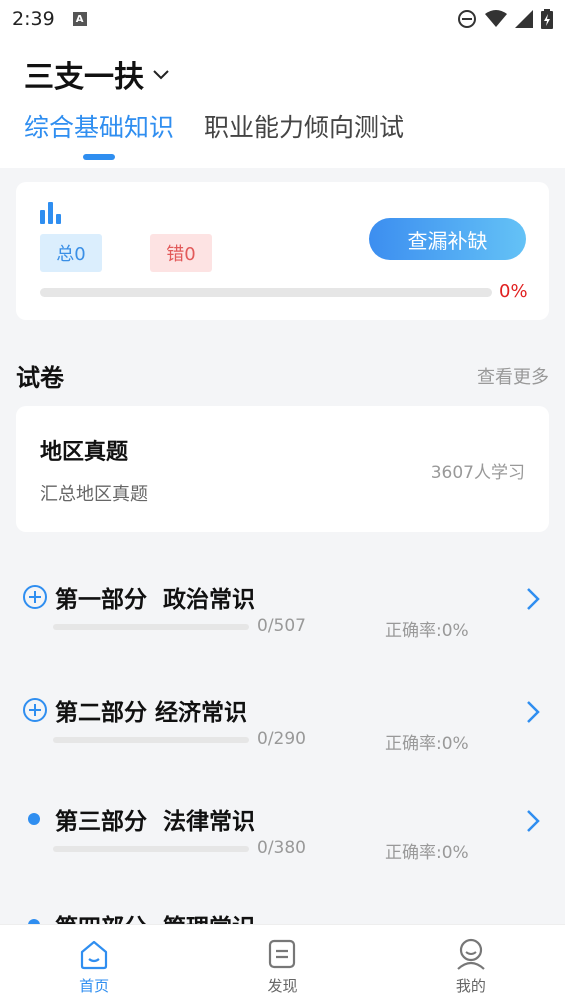 The image size is (565, 1004). I want to click on part-item: 第三部分 法律常识 0/380 正确率:0%, so click(282, 851).